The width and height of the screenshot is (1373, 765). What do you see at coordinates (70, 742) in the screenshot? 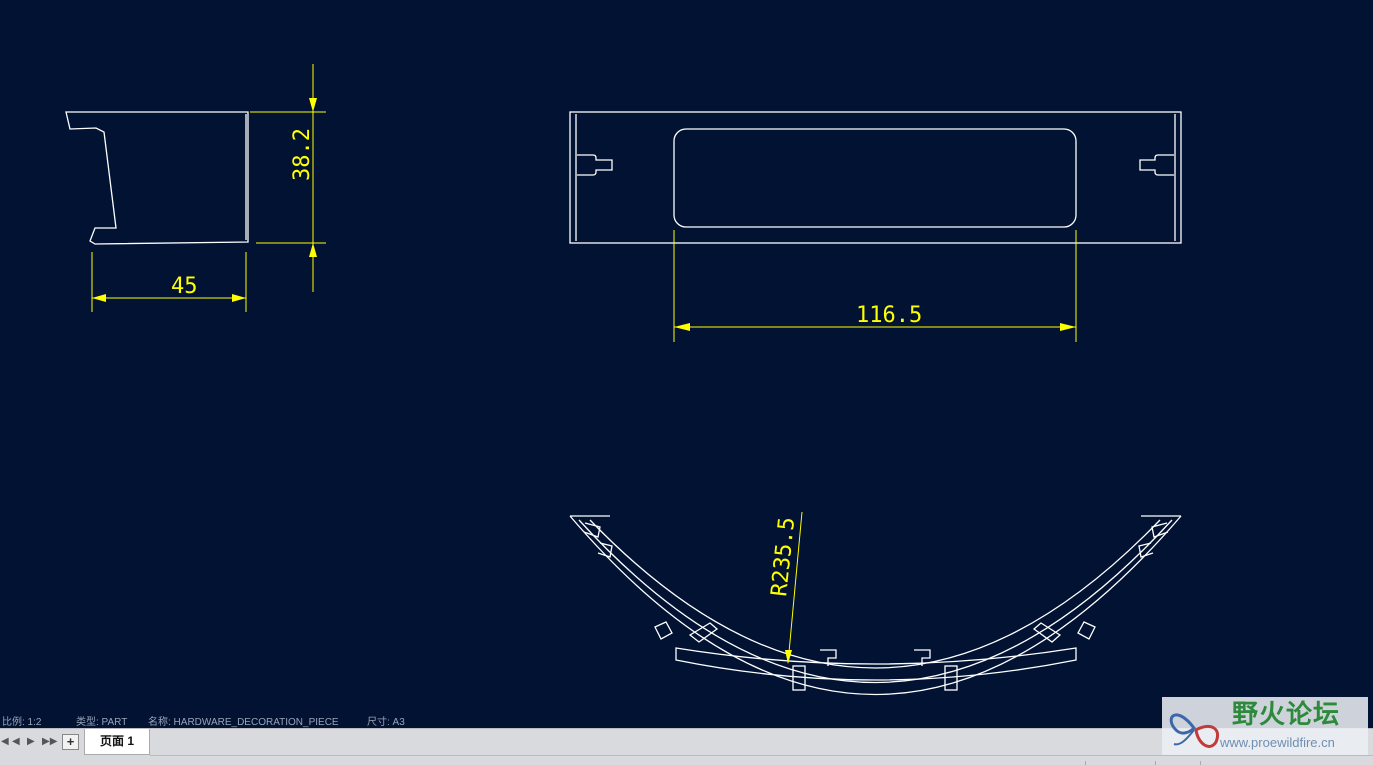
I see `add-page-button: +` at bounding box center [70, 742].